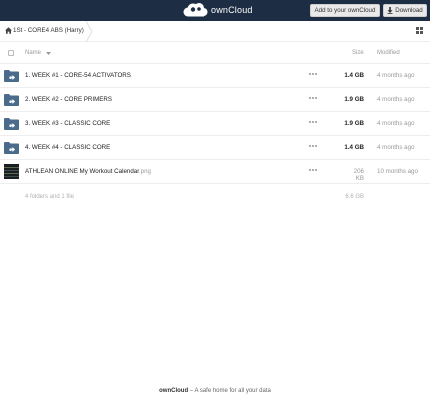 The image size is (430, 413). Describe the element at coordinates (144, 171) in the screenshot. I see `file-extension: .png` at that location.